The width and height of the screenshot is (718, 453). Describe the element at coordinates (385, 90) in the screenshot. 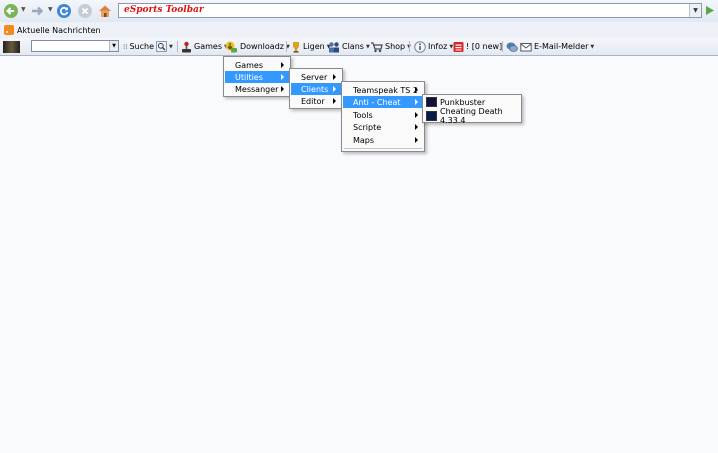

I see `menu-item-label: Teamspeak TS 2` at that location.